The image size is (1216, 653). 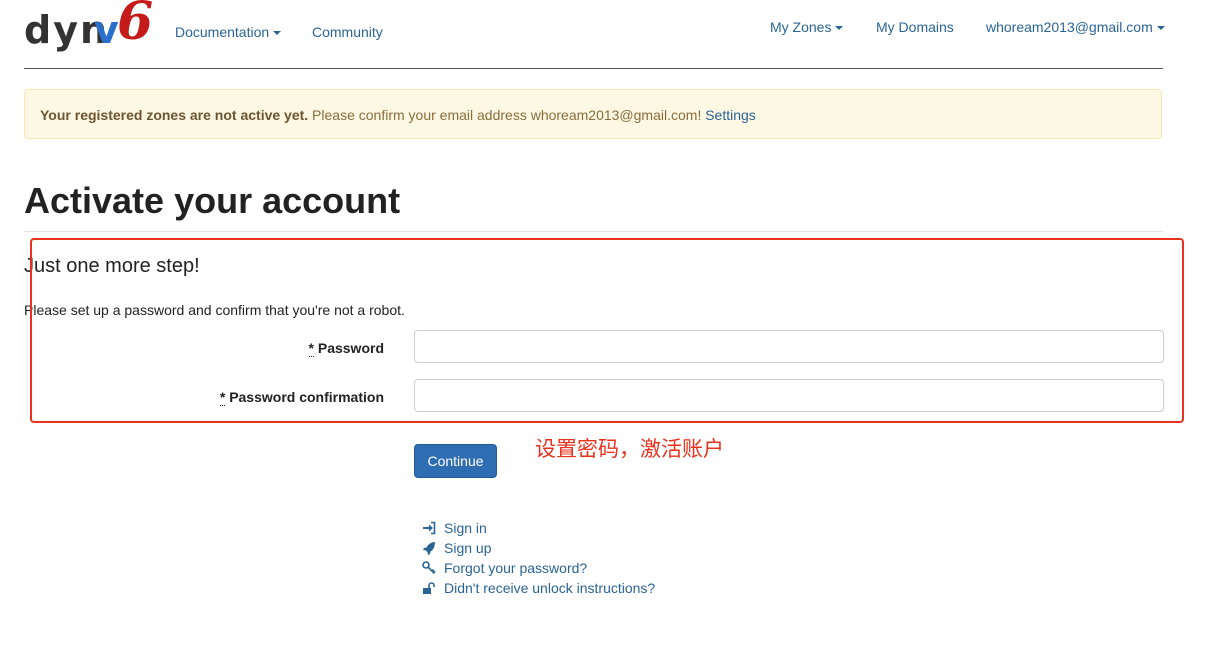 I want to click on password-confirmation-label: * Password confirmation, so click(x=301, y=397).